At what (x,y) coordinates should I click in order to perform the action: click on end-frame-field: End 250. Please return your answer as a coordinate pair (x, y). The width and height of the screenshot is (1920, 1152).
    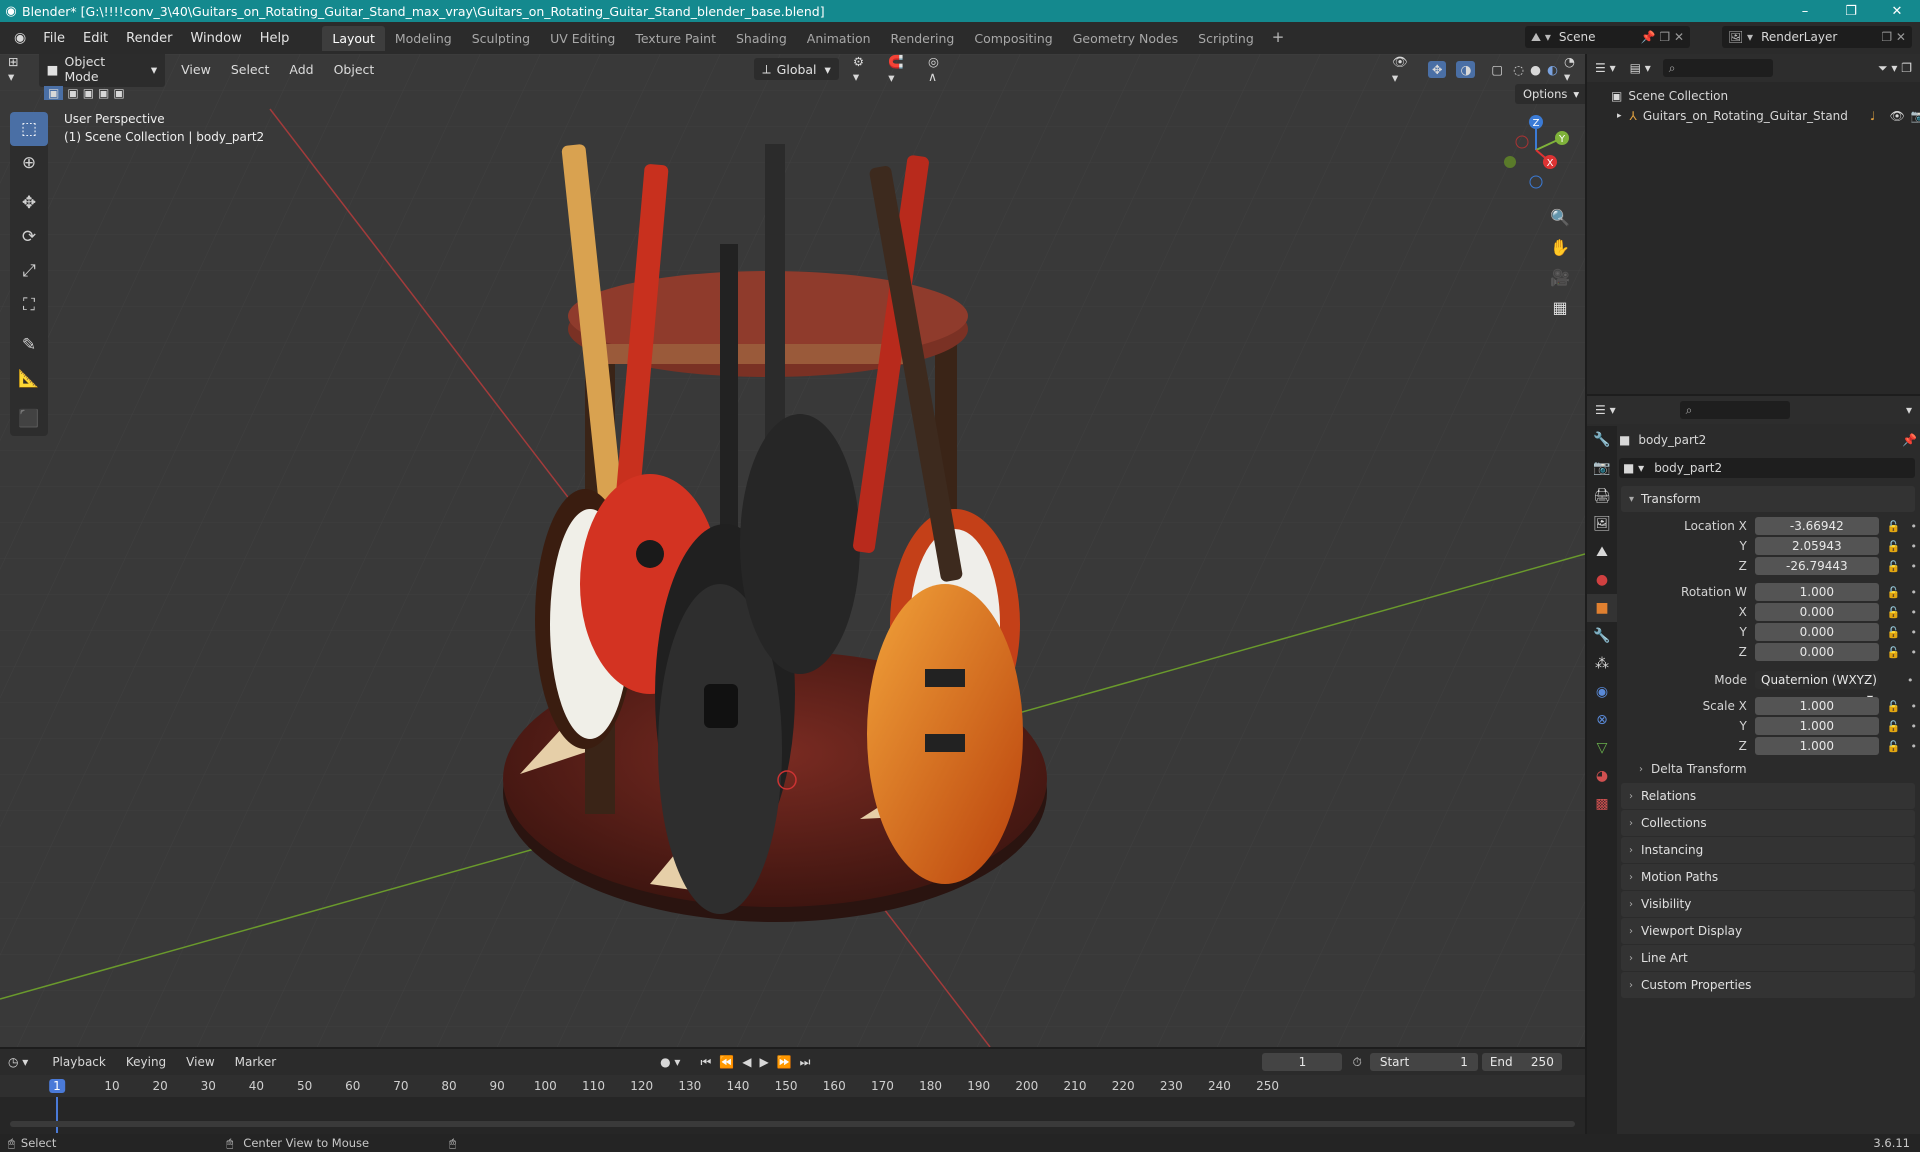
    Looking at the image, I should click on (1521, 1062).